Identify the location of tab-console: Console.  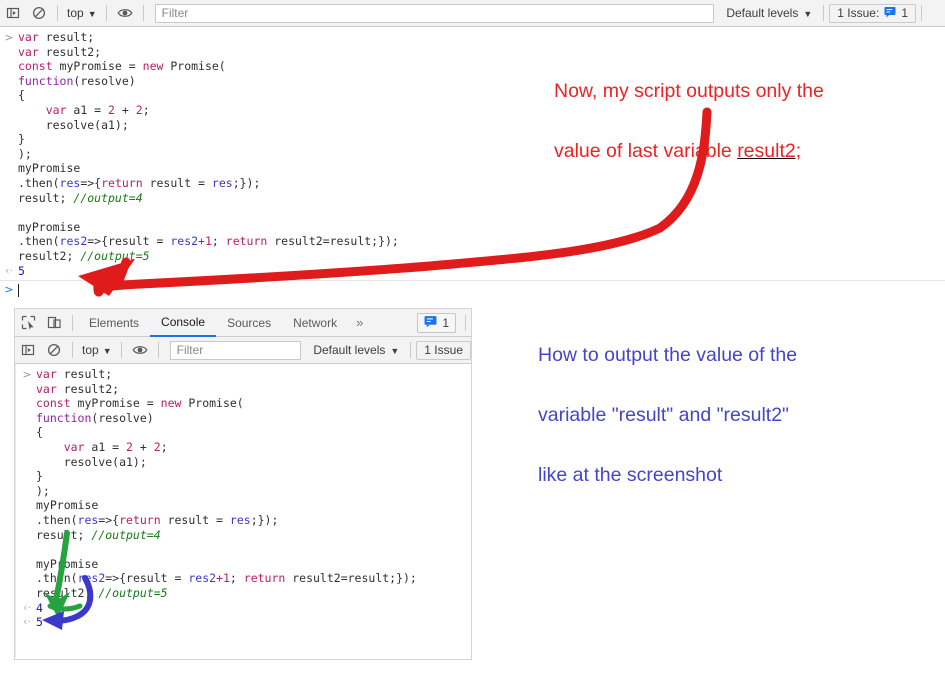
(183, 323).